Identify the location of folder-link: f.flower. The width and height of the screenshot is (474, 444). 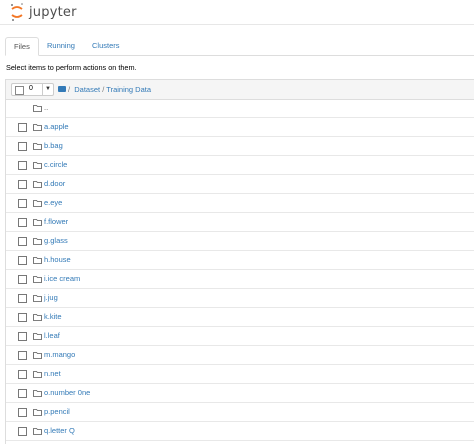
(56, 221).